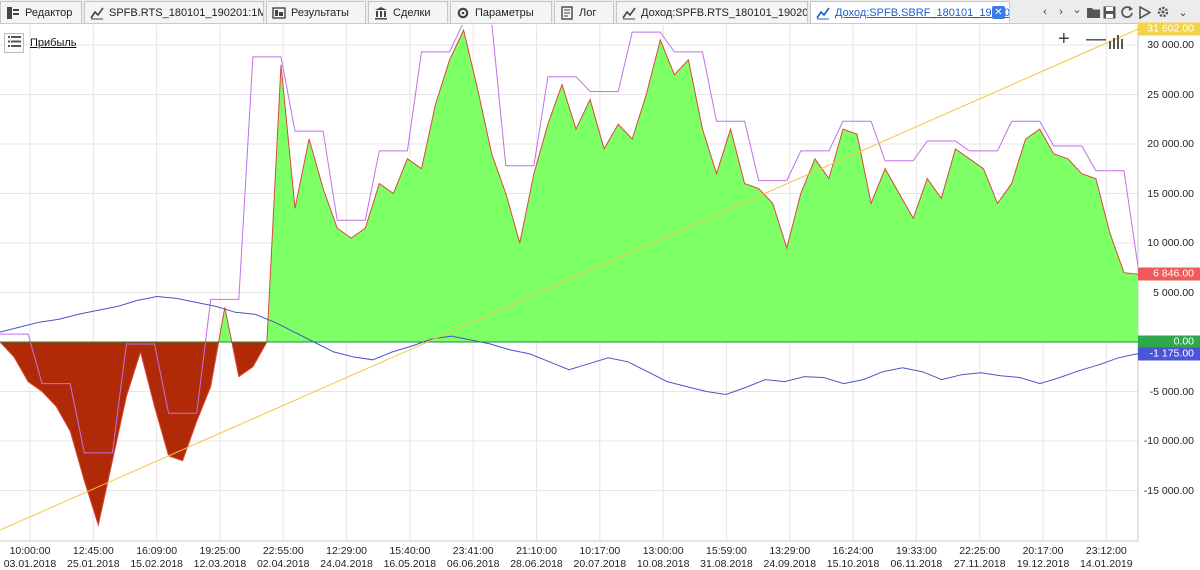 This screenshot has height=570, width=1200. What do you see at coordinates (536, 557) in the screenshot?
I see `x-tick-label: 21:10:00 28.06.2018` at bounding box center [536, 557].